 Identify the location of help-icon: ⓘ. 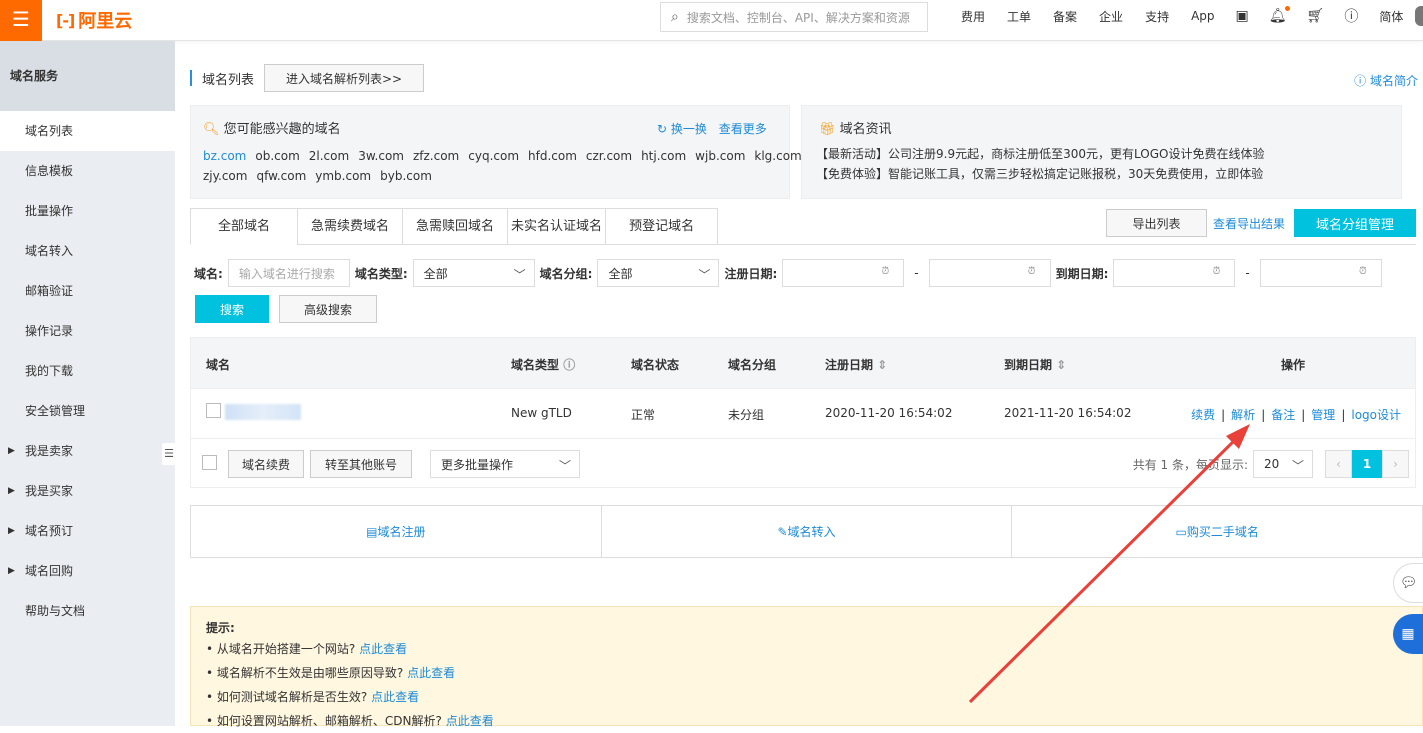
(1351, 16).